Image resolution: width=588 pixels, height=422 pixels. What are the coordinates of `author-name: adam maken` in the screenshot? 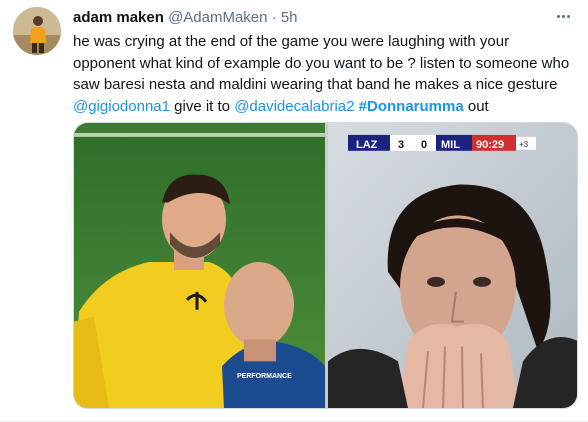 It's located at (118, 17).